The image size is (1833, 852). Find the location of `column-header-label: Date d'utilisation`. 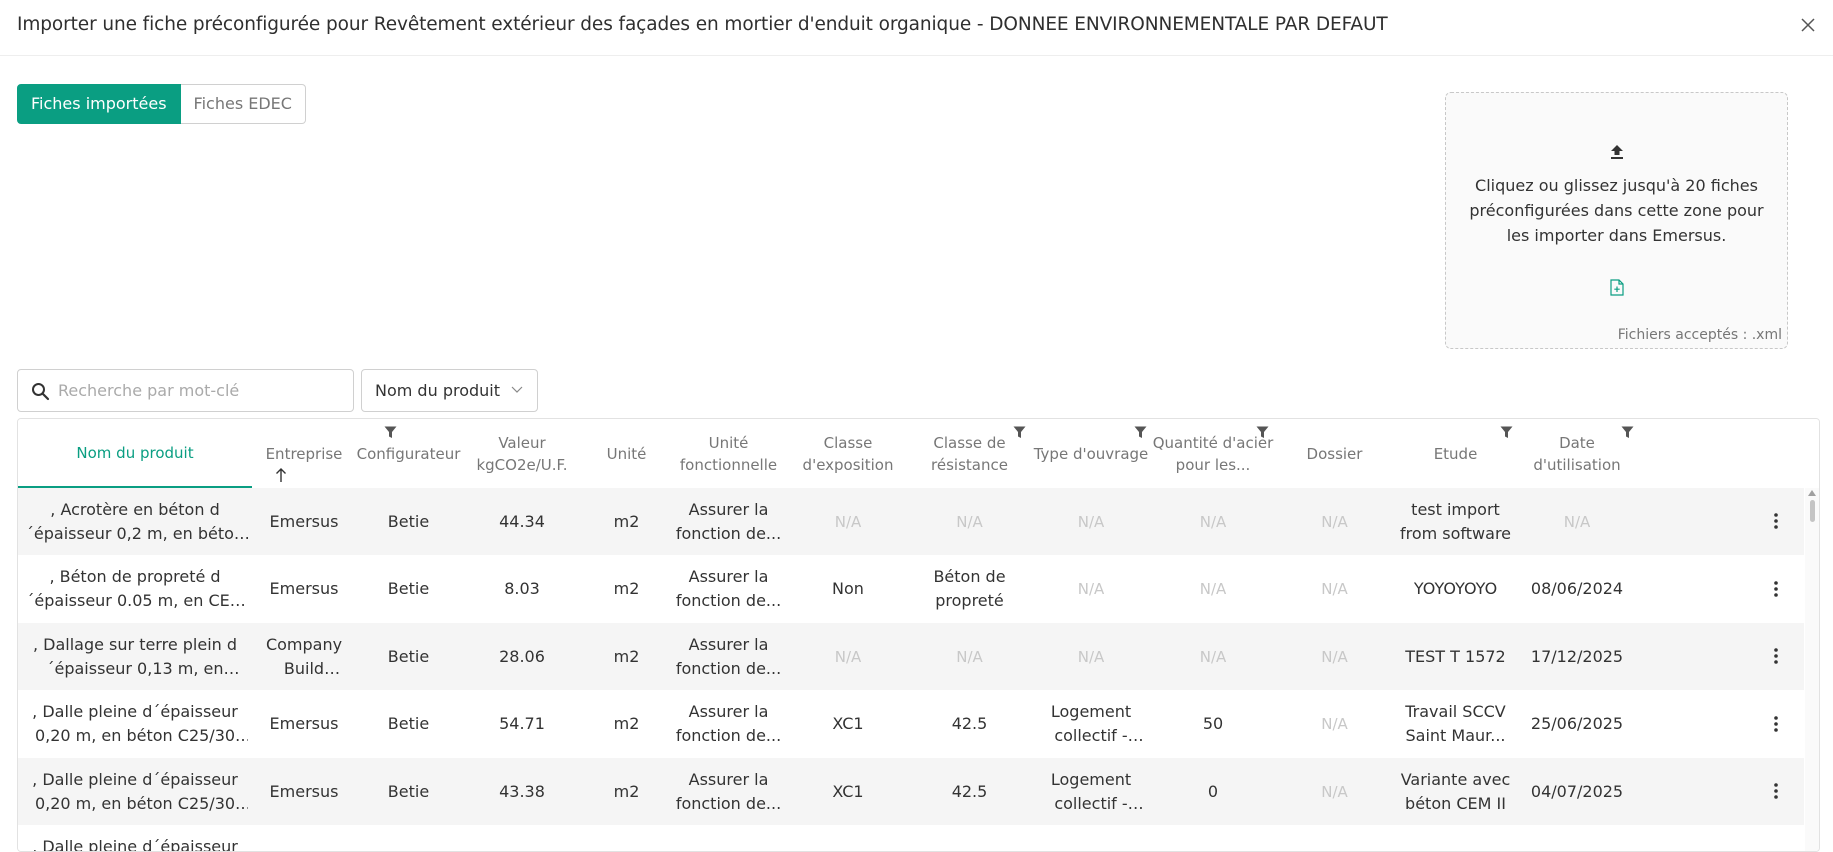

column-header-label: Date d'utilisation is located at coordinates (1577, 453).